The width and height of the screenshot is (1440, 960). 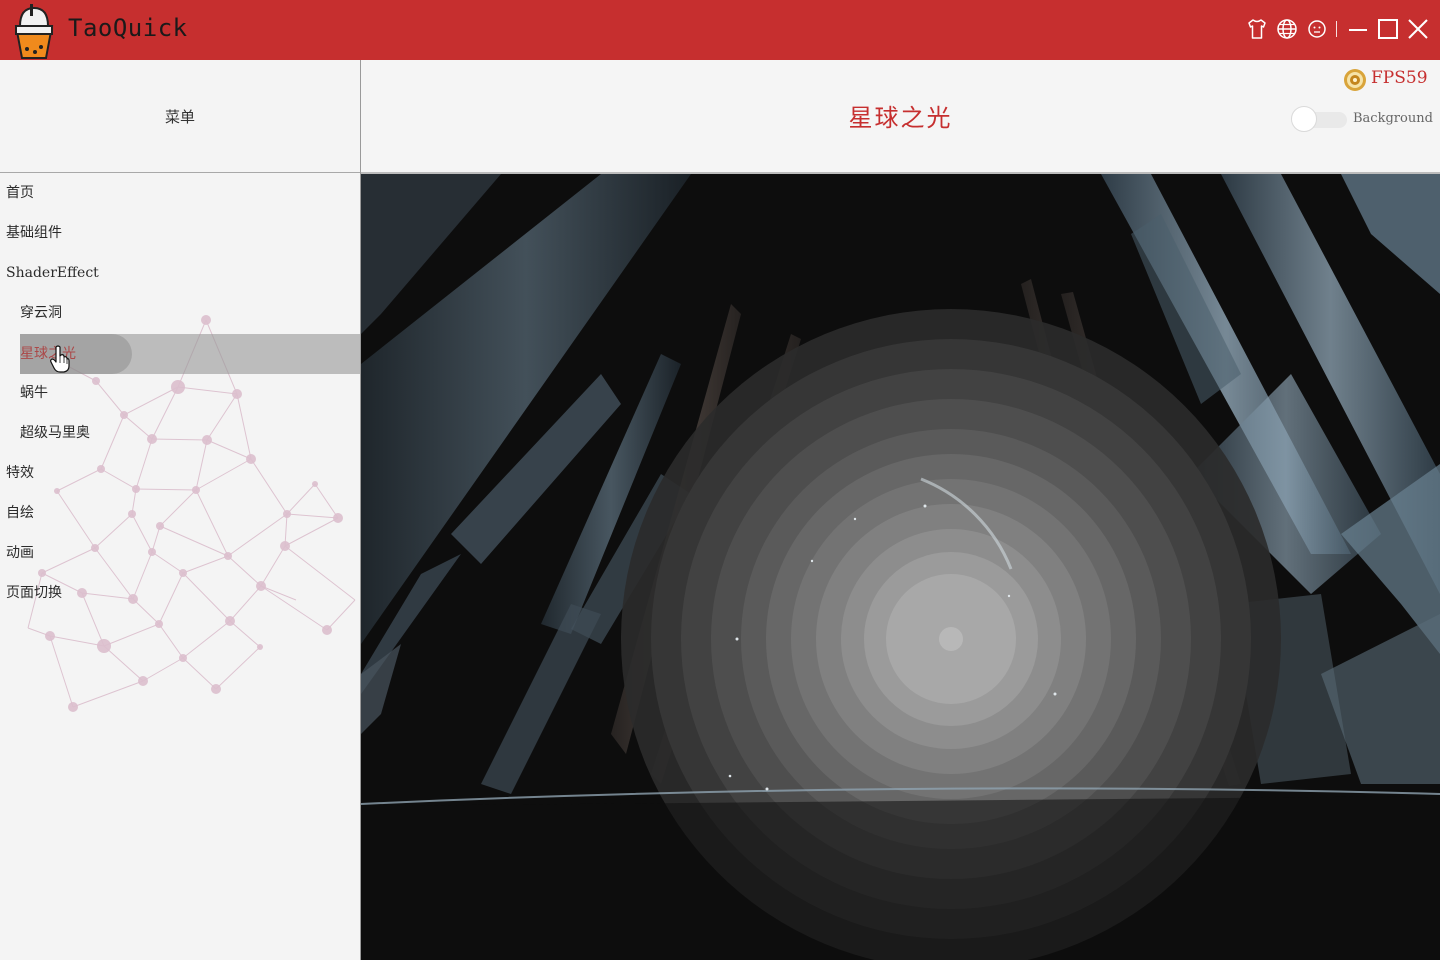 What do you see at coordinates (1336, 29) in the screenshot?
I see `titlebar-separator` at bounding box center [1336, 29].